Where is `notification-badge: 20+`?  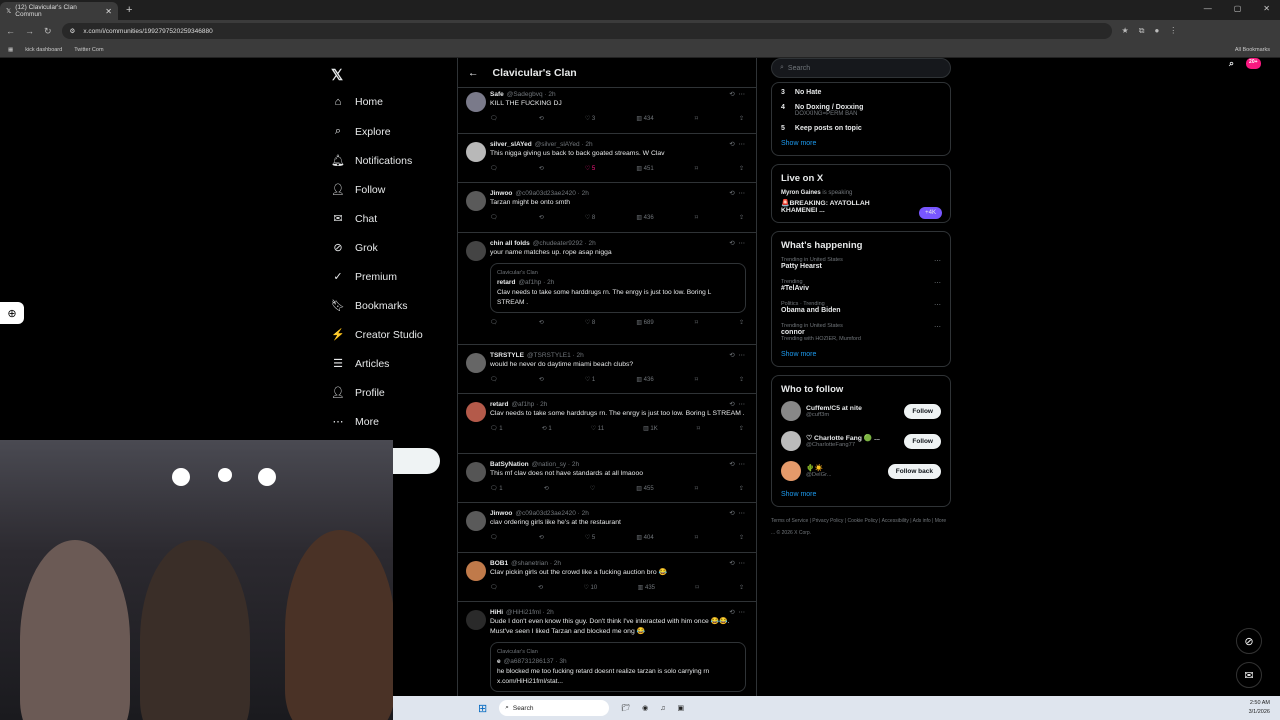 notification-badge: 20+ is located at coordinates (1253, 63).